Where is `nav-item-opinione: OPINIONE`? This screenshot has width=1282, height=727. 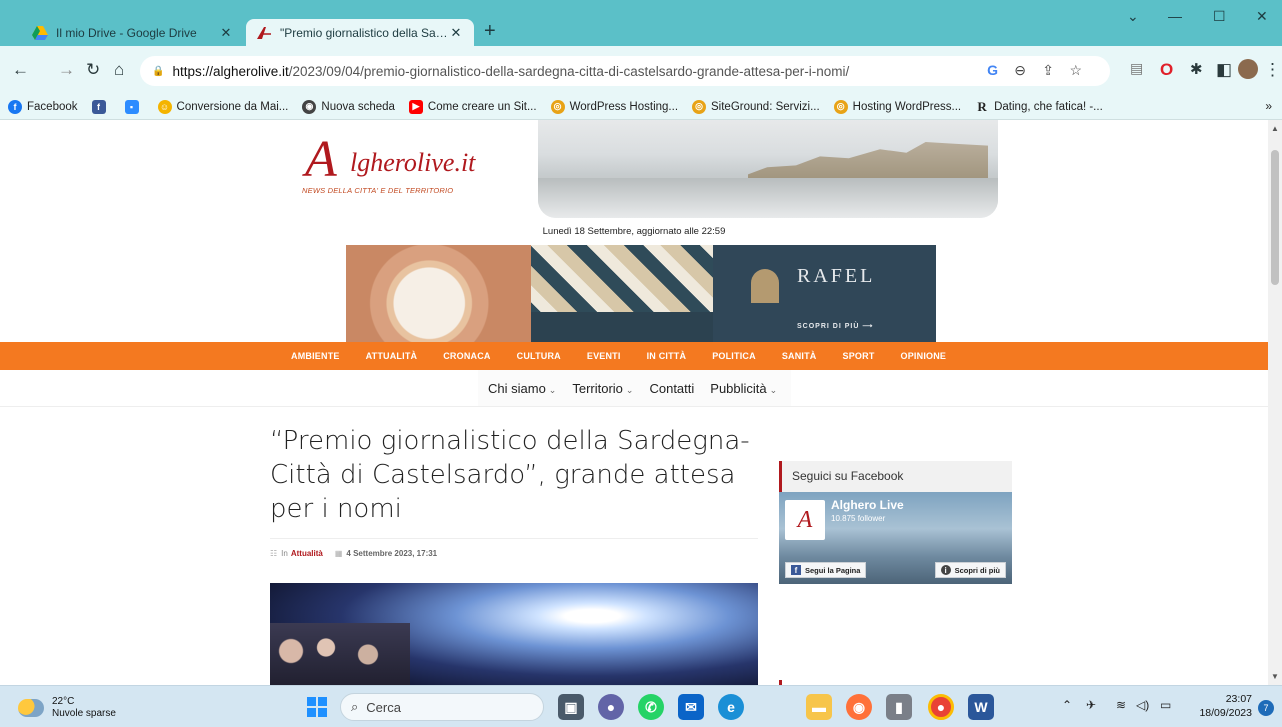
nav-item-opinione: OPINIONE is located at coordinates (924, 356).